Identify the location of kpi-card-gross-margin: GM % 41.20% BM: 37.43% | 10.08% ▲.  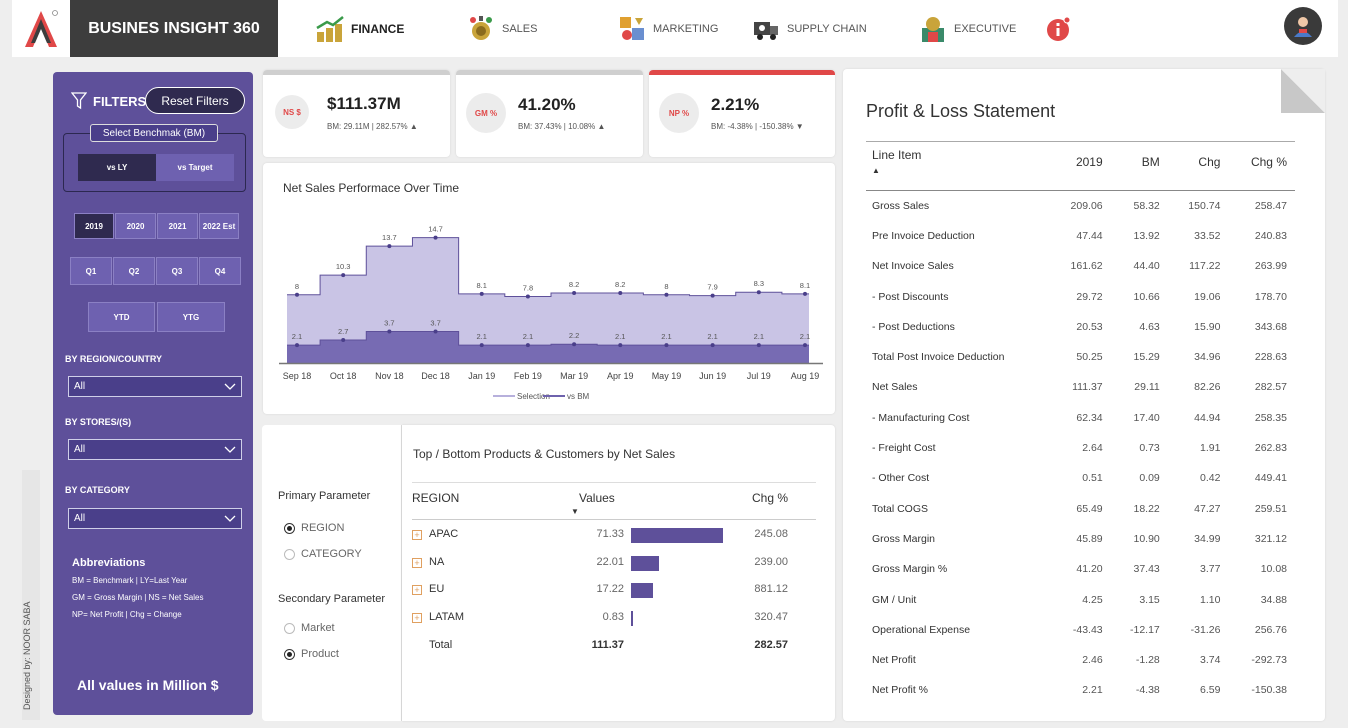
(549, 113).